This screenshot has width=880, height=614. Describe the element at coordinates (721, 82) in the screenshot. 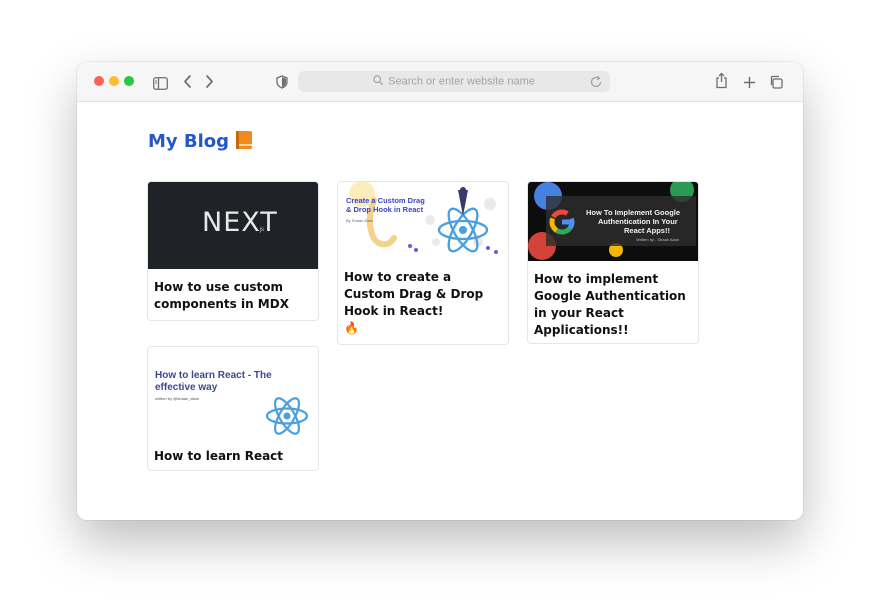

I see `share-icon` at that location.